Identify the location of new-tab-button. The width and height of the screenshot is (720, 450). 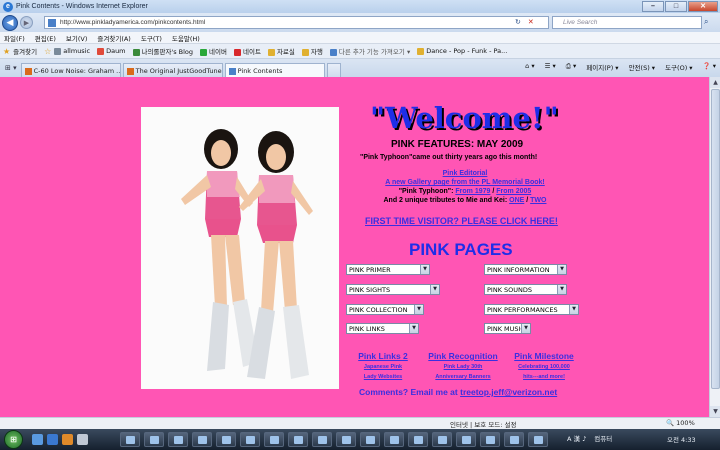
(333, 70).